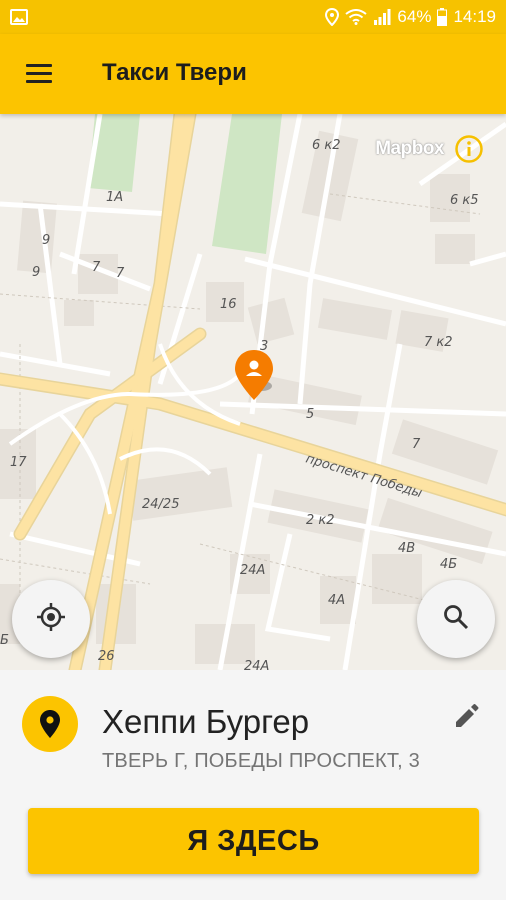 The width and height of the screenshot is (506, 900). Describe the element at coordinates (382, 17) in the screenshot. I see `signal-icon` at that location.